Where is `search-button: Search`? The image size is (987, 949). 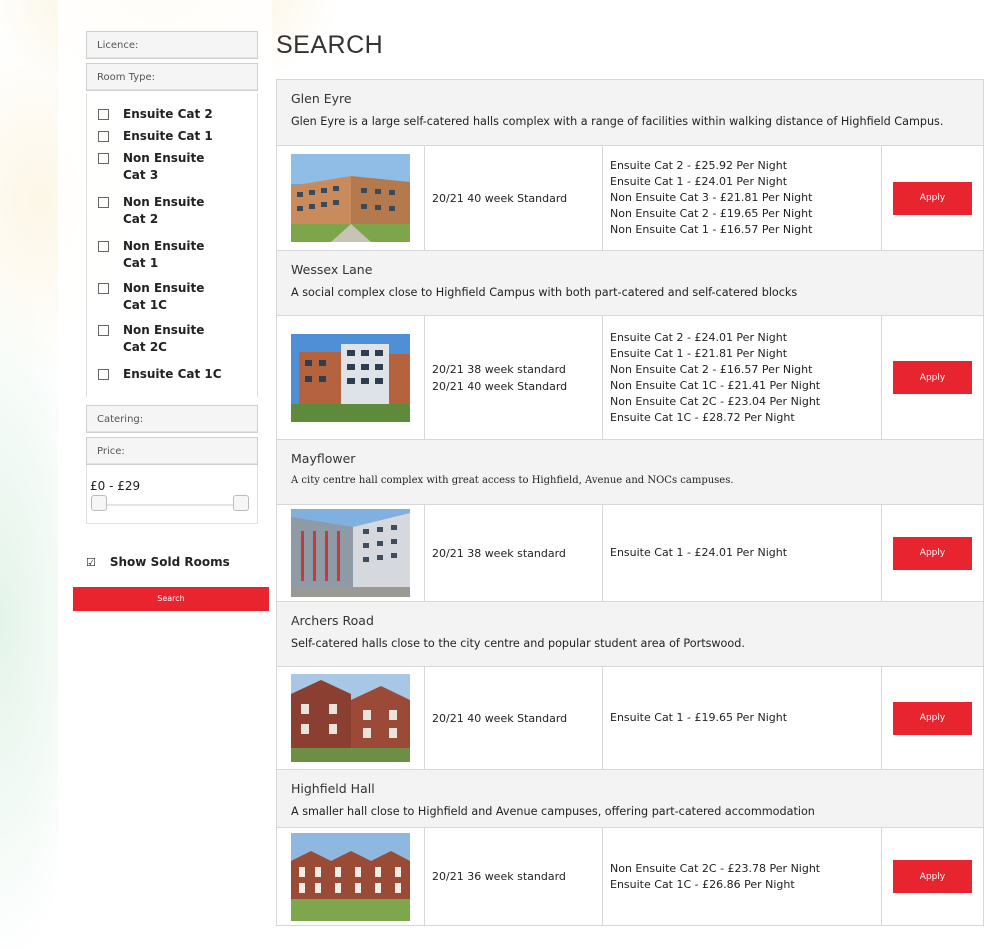 search-button: Search is located at coordinates (171, 599).